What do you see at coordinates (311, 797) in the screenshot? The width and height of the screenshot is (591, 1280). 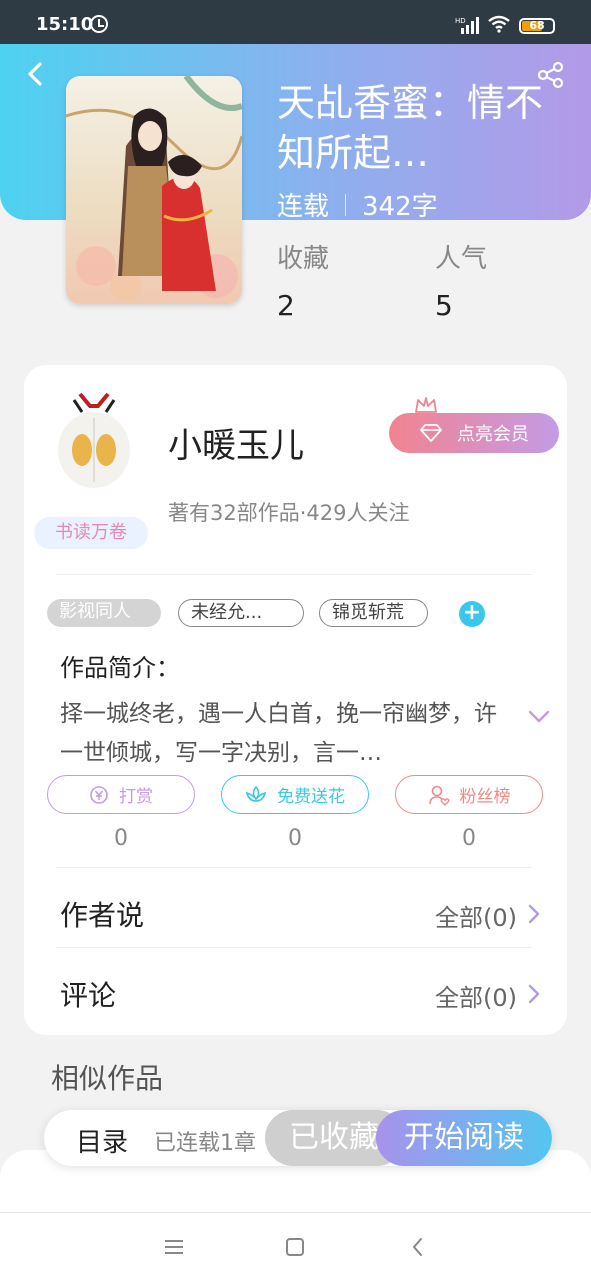 I see `send-flower-label: 免费送花` at bounding box center [311, 797].